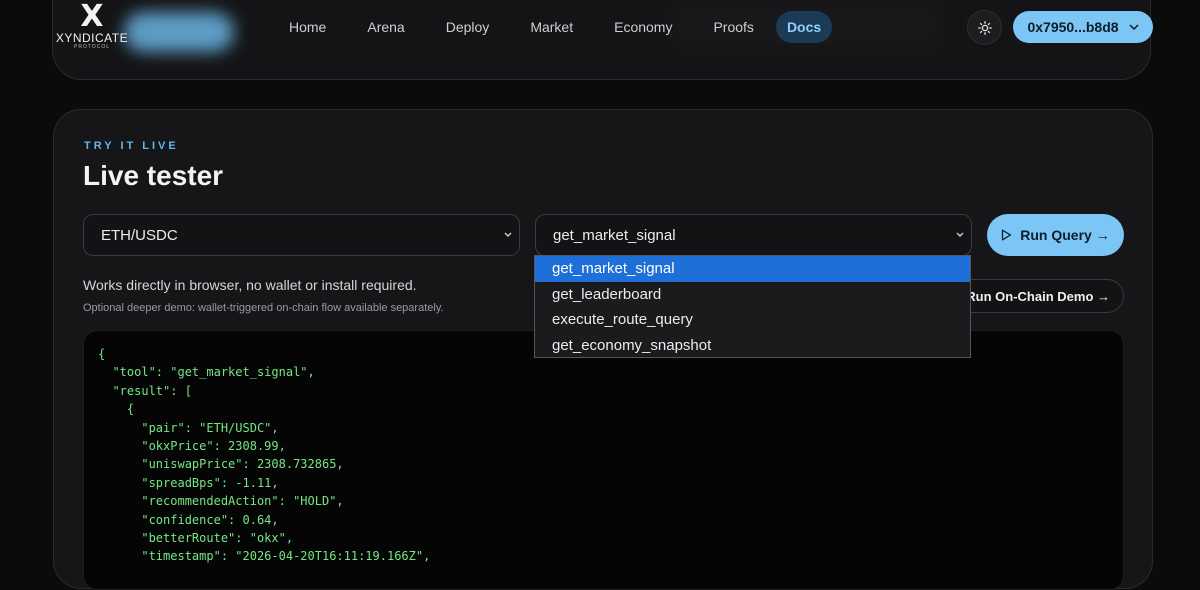 This screenshot has width=1200, height=590. Describe the element at coordinates (179, 32) in the screenshot. I see `blurred-pill` at that location.